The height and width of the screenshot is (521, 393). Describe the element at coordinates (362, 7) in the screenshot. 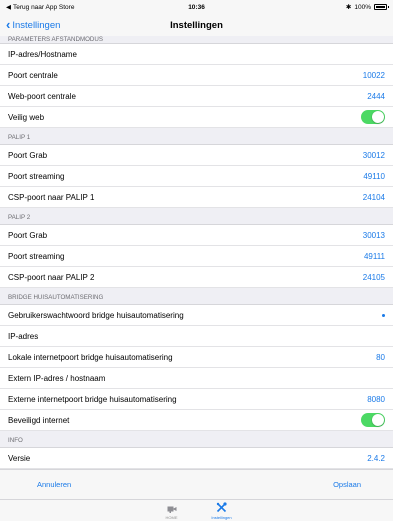

I see `battery-percent: 100%` at that location.